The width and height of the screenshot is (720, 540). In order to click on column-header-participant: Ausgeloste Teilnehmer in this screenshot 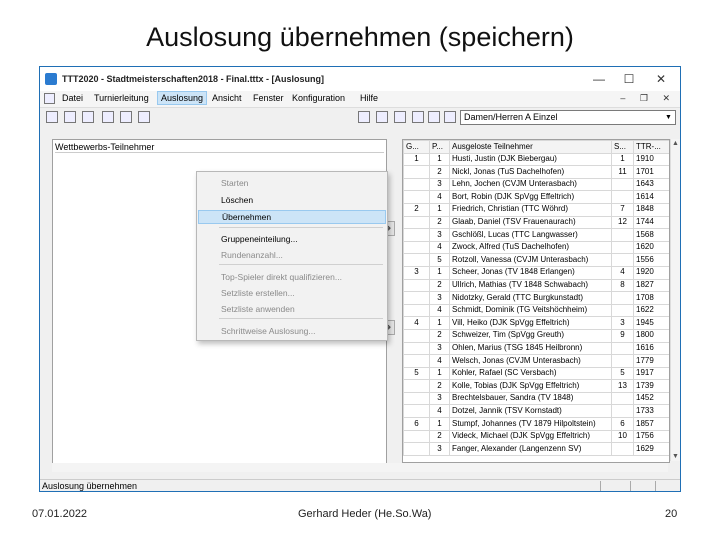, I will do `click(530, 147)`.